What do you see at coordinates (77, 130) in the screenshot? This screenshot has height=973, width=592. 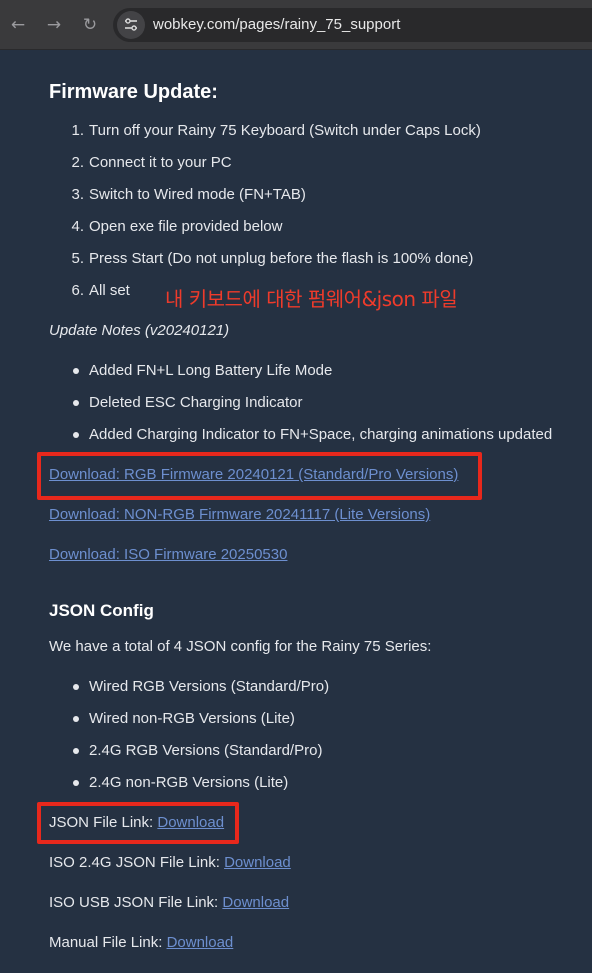 I see `step-number: 1.` at bounding box center [77, 130].